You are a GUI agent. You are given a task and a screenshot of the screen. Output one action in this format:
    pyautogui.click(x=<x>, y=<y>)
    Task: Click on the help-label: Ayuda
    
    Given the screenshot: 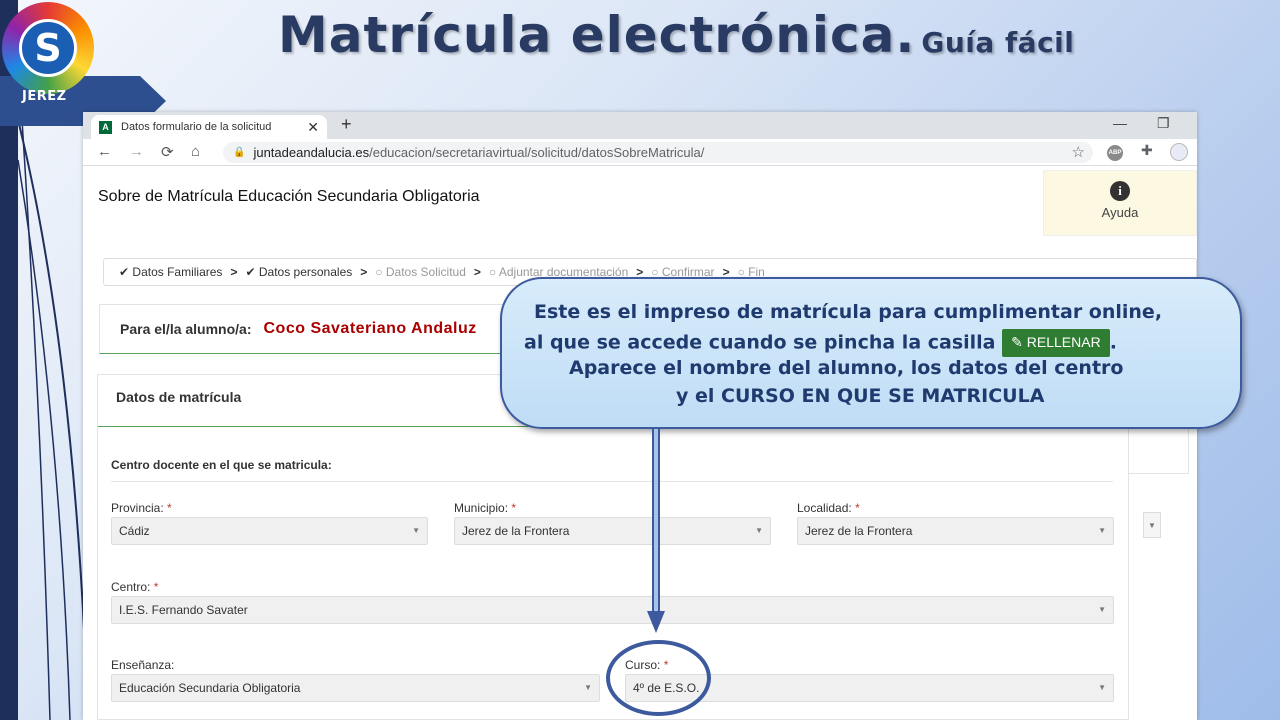 What is the action you would take?
    pyautogui.click(x=1120, y=212)
    